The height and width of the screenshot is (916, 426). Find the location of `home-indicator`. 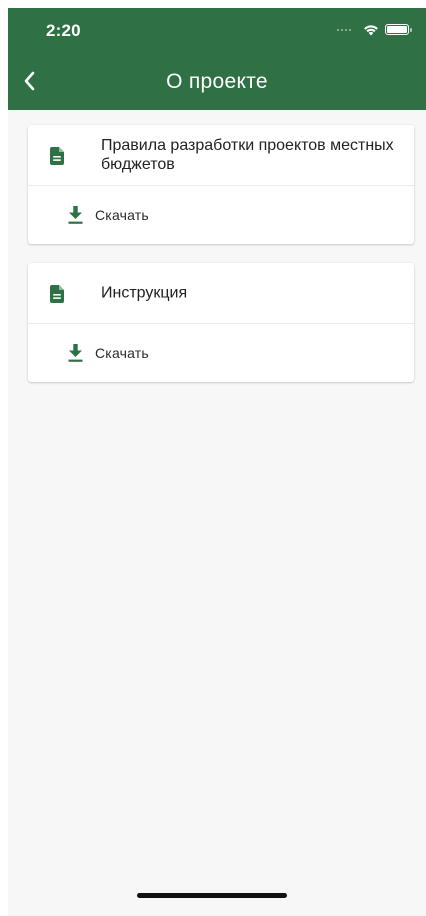

home-indicator is located at coordinates (212, 895).